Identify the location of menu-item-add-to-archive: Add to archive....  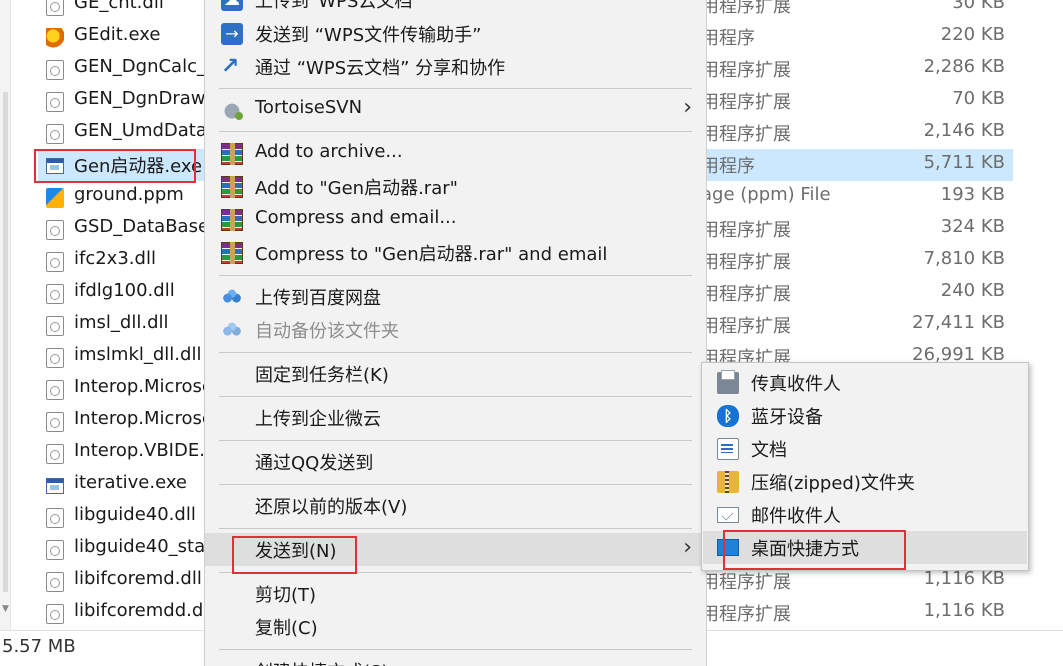
(455, 153).